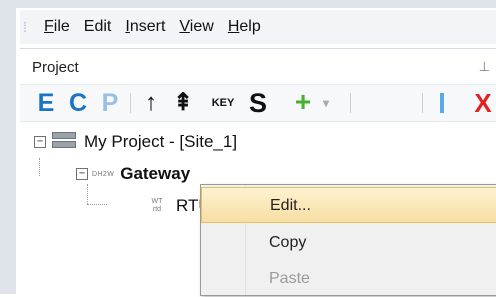  What do you see at coordinates (57, 27) in the screenshot?
I see `menu-file: File` at bounding box center [57, 27].